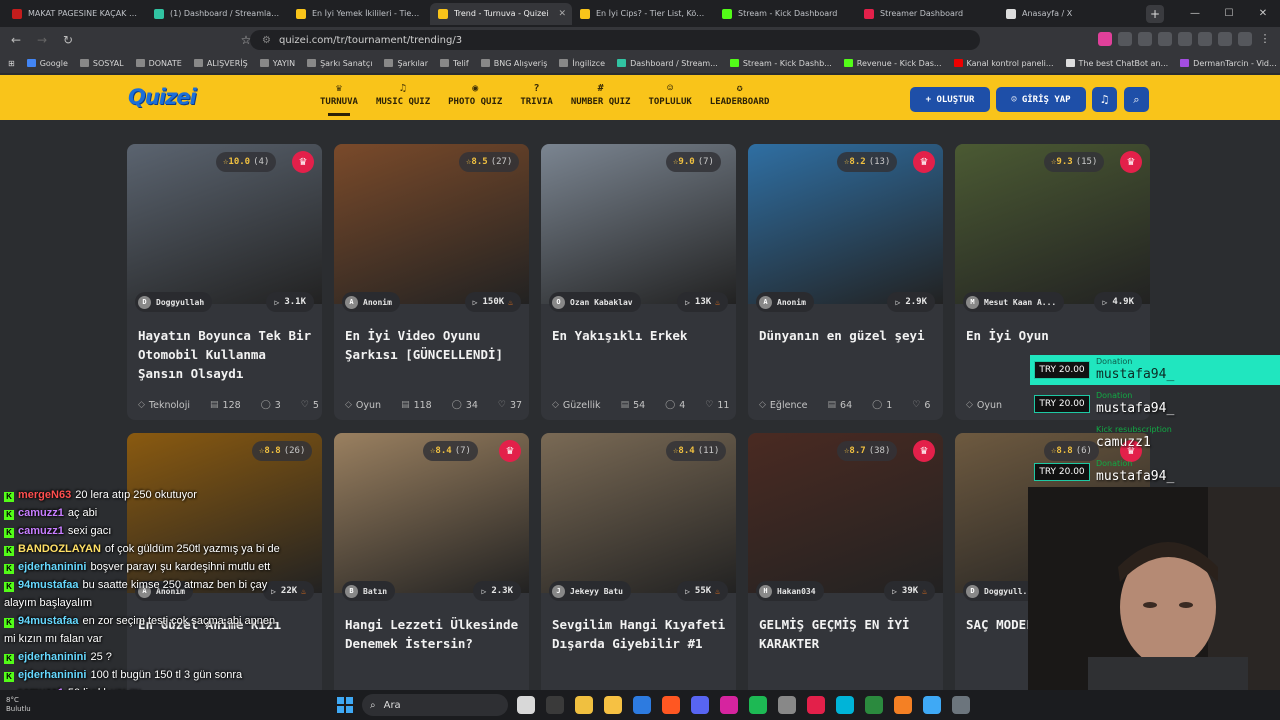  Describe the element at coordinates (406, 63) in the screenshot. I see `bookmark-item: Şarkılar` at that location.